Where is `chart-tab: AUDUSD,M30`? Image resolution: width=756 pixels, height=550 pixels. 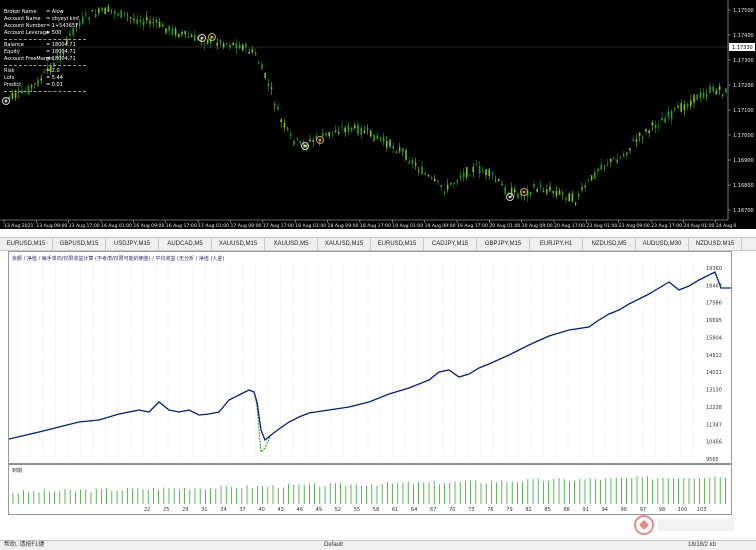
chart-tab: AUDUSD,M30 is located at coordinates (662, 244).